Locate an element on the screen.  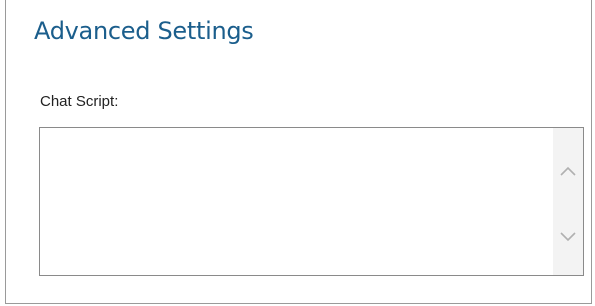
chevron-up-icon is located at coordinates (568, 171).